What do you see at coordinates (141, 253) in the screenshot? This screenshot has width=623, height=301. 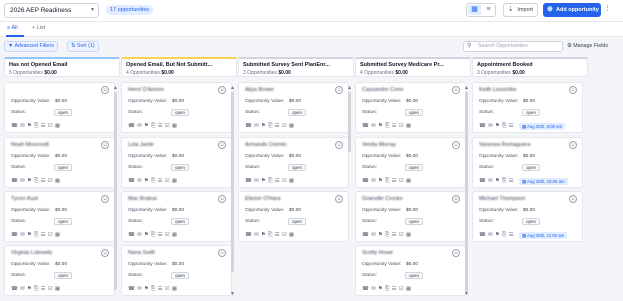 I see `contact-name: Nana Swift` at bounding box center [141, 253].